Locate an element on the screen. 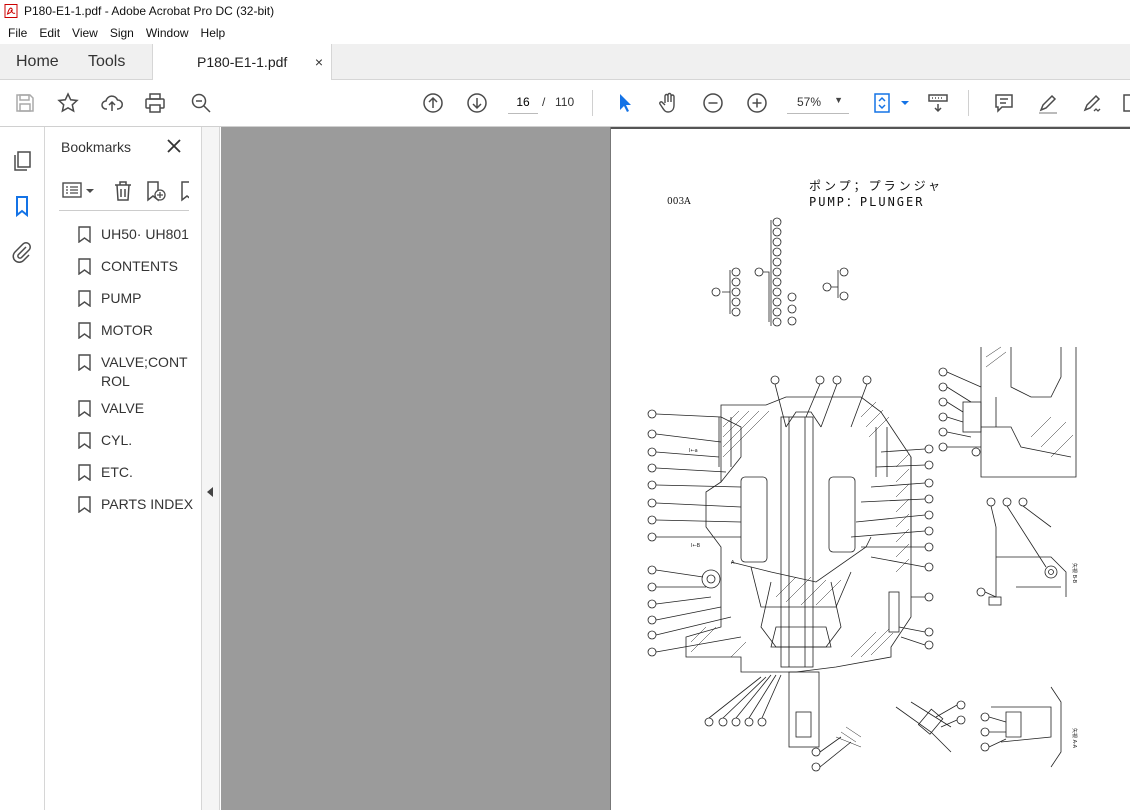 This screenshot has height=810, width=1130. bookmark-label: UH50· UH801 is located at coordinates (145, 234).